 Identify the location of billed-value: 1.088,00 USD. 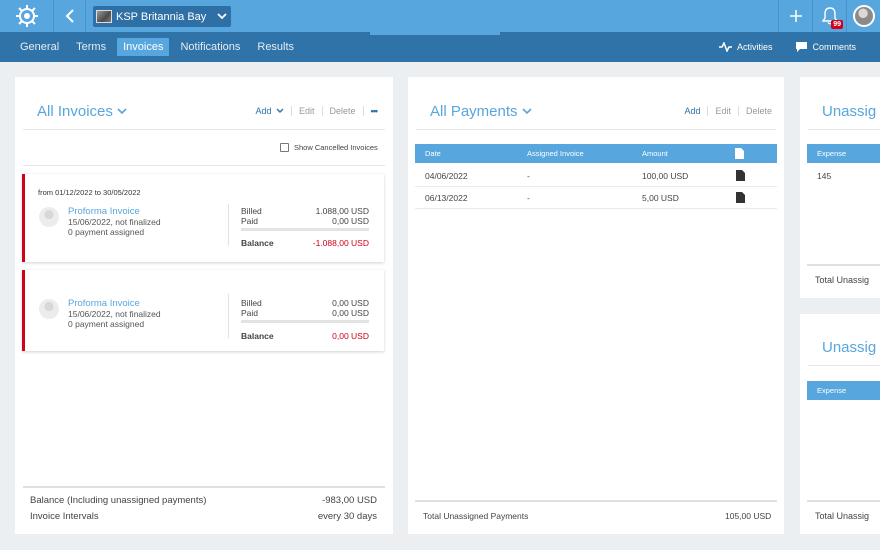
(342, 211).